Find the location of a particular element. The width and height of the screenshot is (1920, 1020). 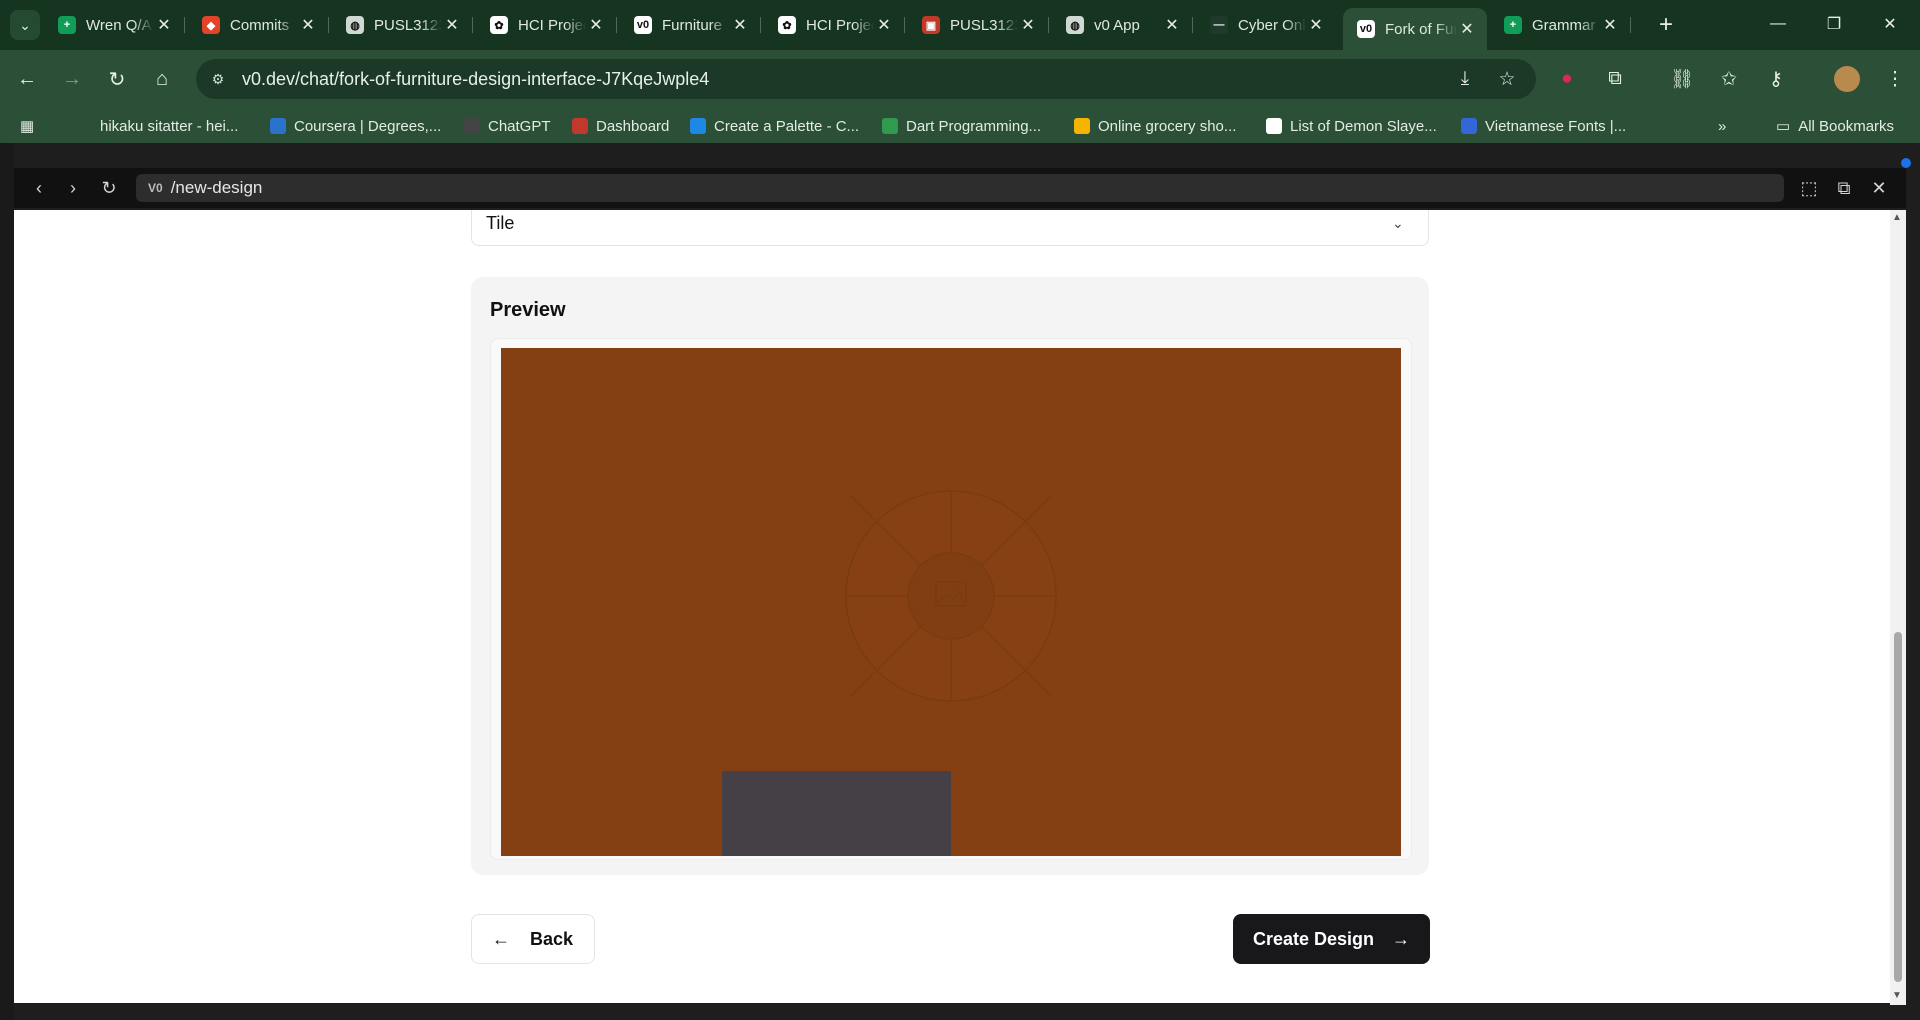

apps-icon: ▦ is located at coordinates (27, 126).